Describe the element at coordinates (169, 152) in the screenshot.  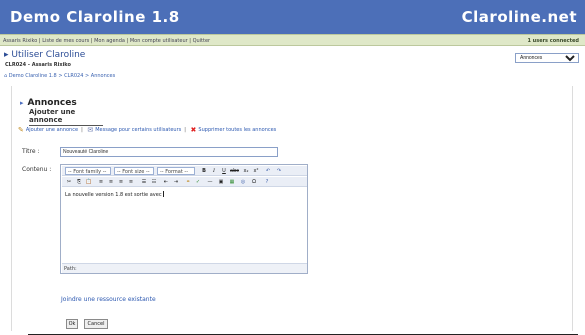
I see `title-input` at that location.